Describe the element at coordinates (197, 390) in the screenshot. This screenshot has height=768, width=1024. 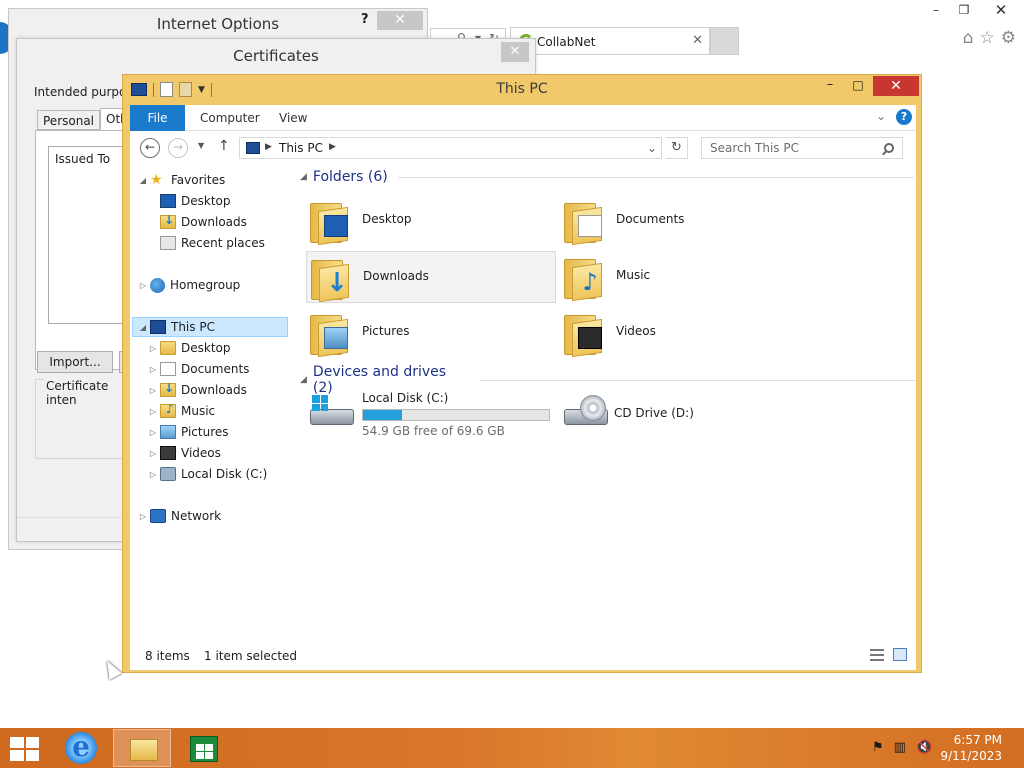
I see `nav-item-pc-downloads: ▷ Downloads` at that location.